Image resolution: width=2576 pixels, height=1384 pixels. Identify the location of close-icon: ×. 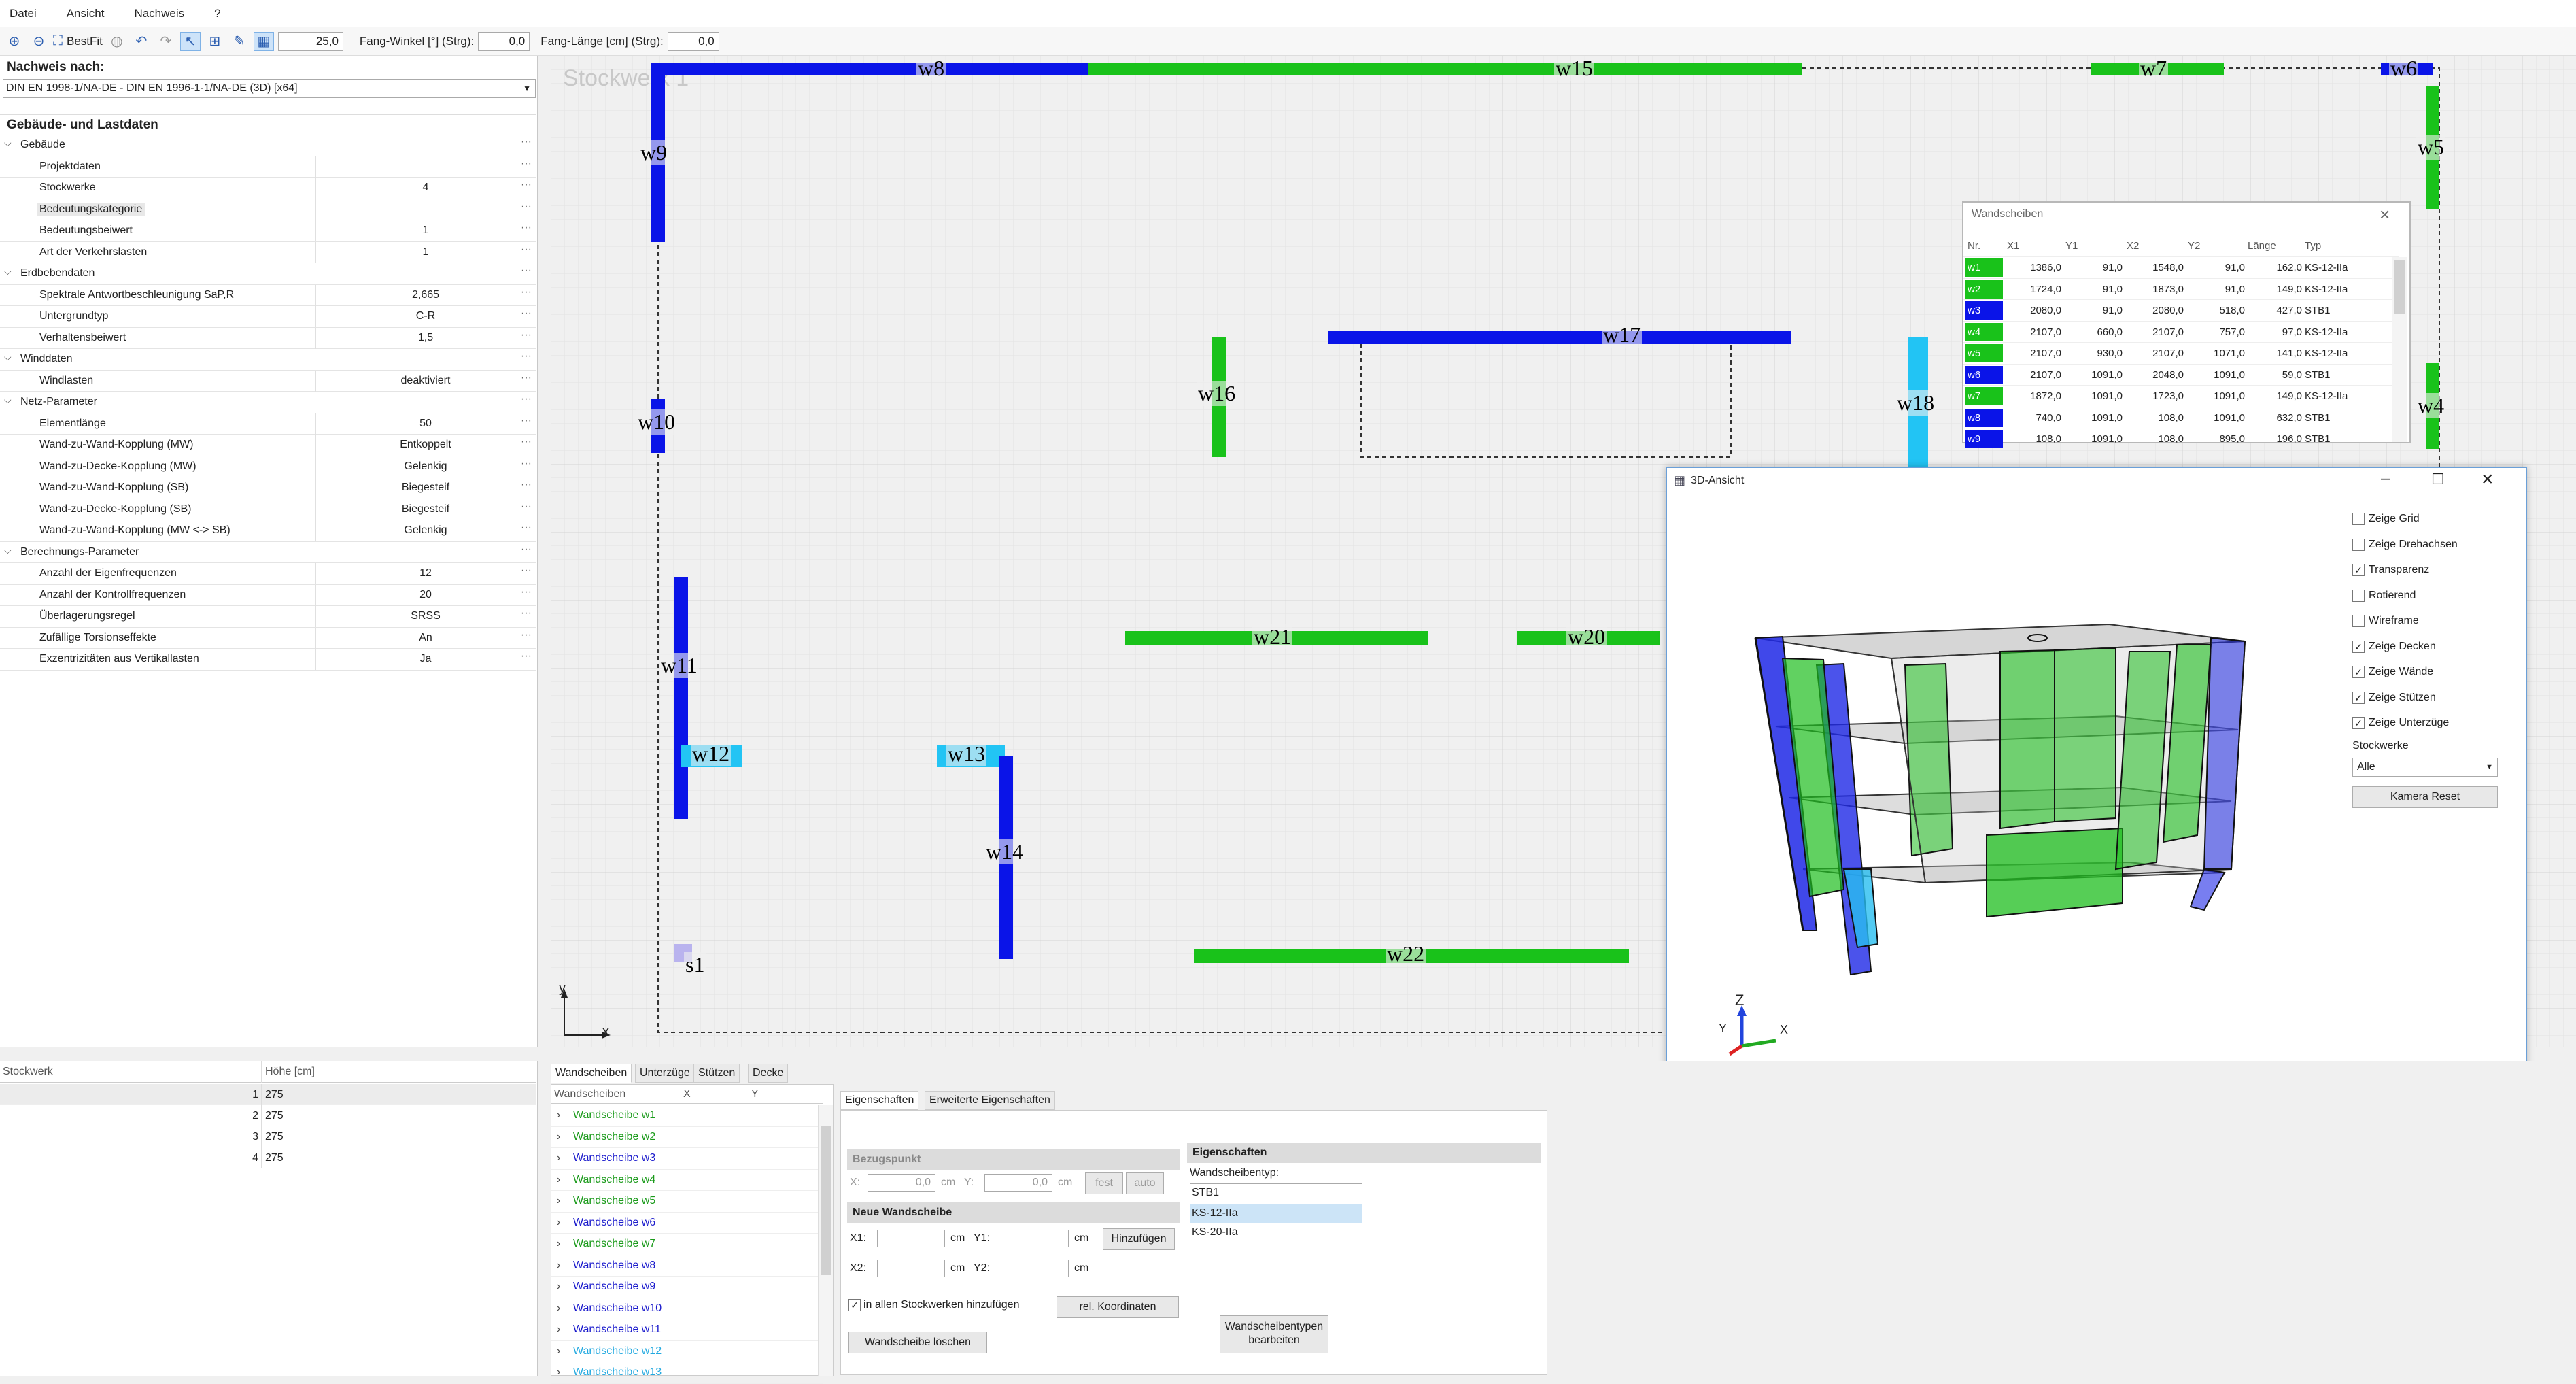
(2385, 215).